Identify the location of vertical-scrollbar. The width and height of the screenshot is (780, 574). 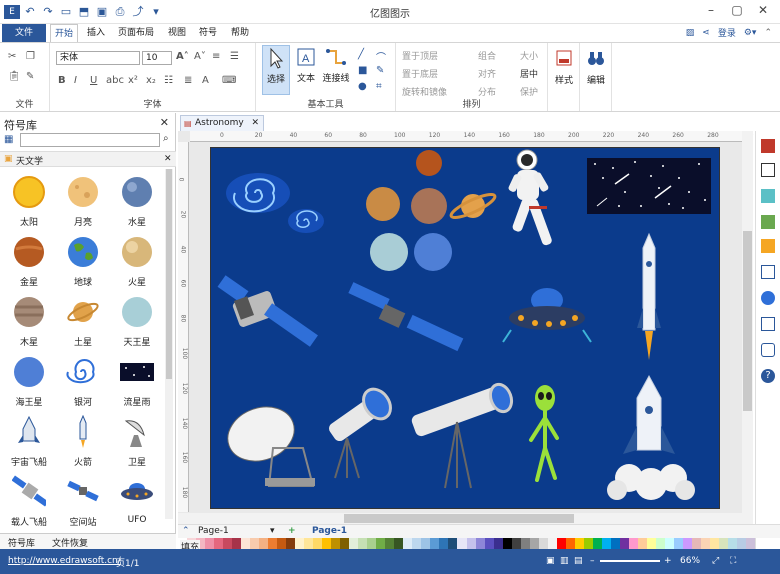
(747, 322).